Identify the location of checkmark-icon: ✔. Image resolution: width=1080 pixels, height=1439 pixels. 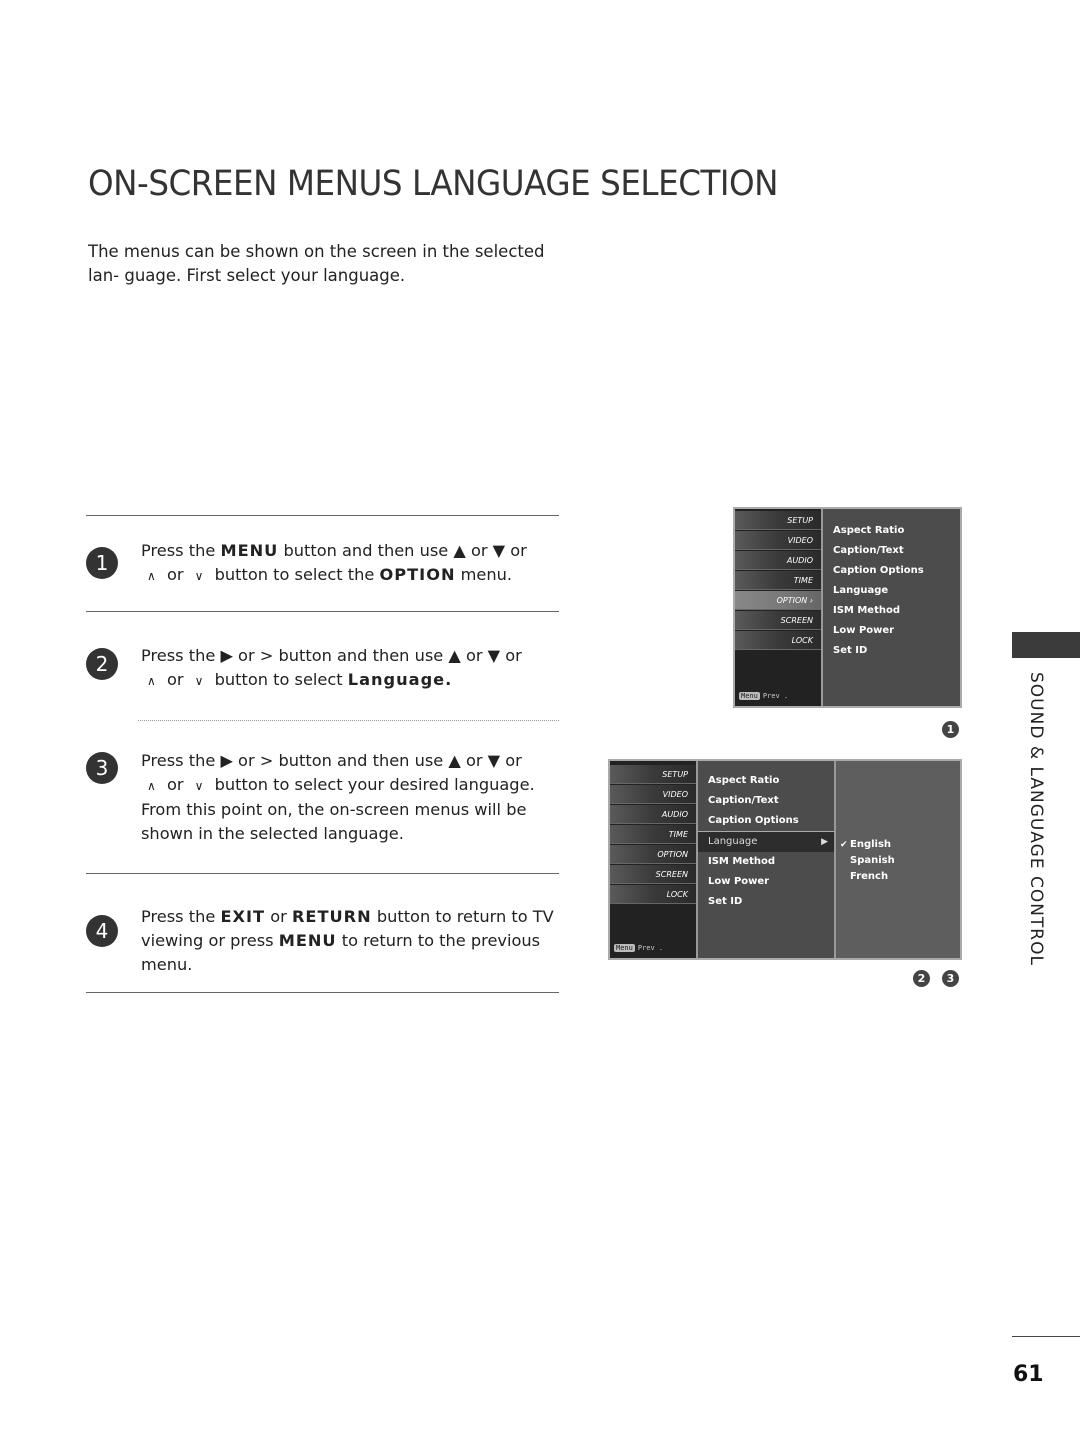
(844, 845).